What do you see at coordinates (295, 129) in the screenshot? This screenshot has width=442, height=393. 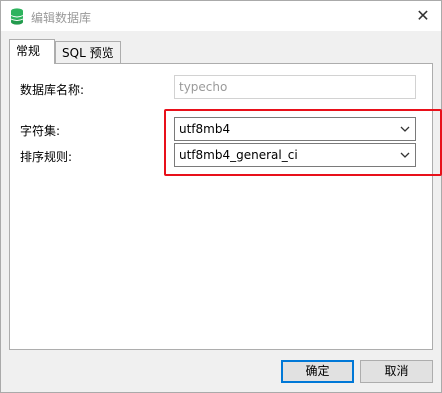 I see `charset-select: utf8mb4` at bounding box center [295, 129].